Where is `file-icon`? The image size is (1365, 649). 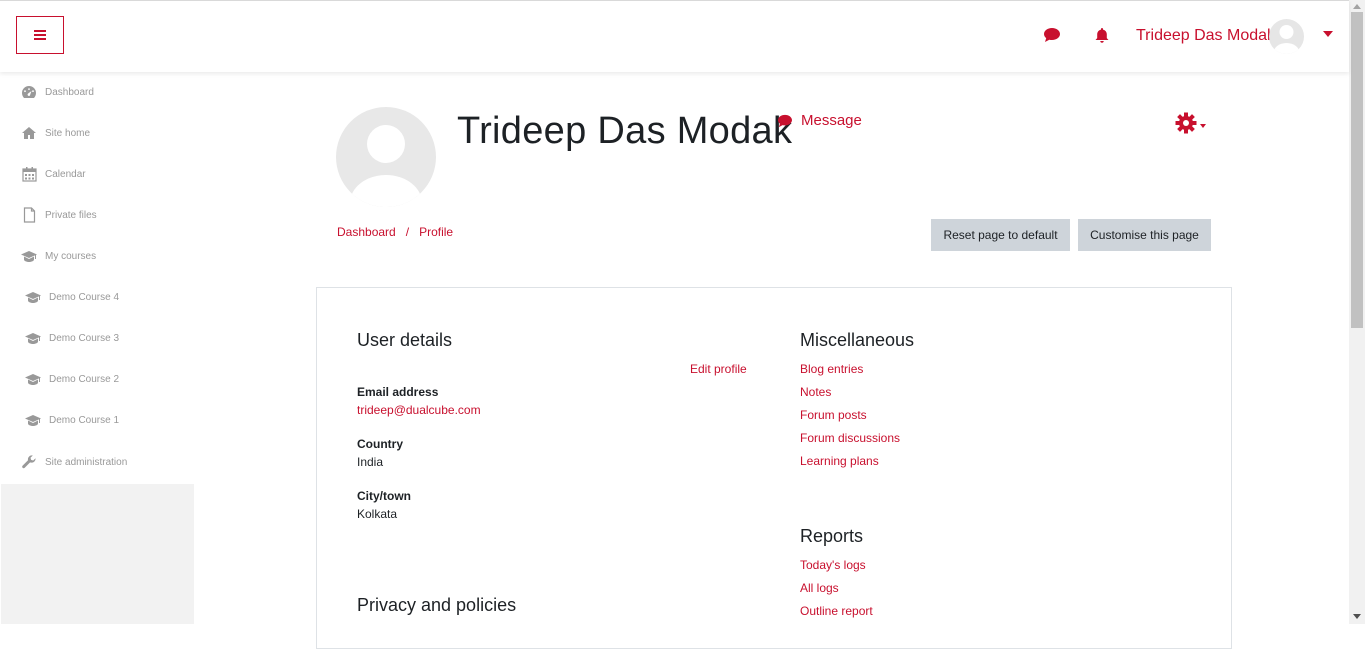 file-icon is located at coordinates (29, 215).